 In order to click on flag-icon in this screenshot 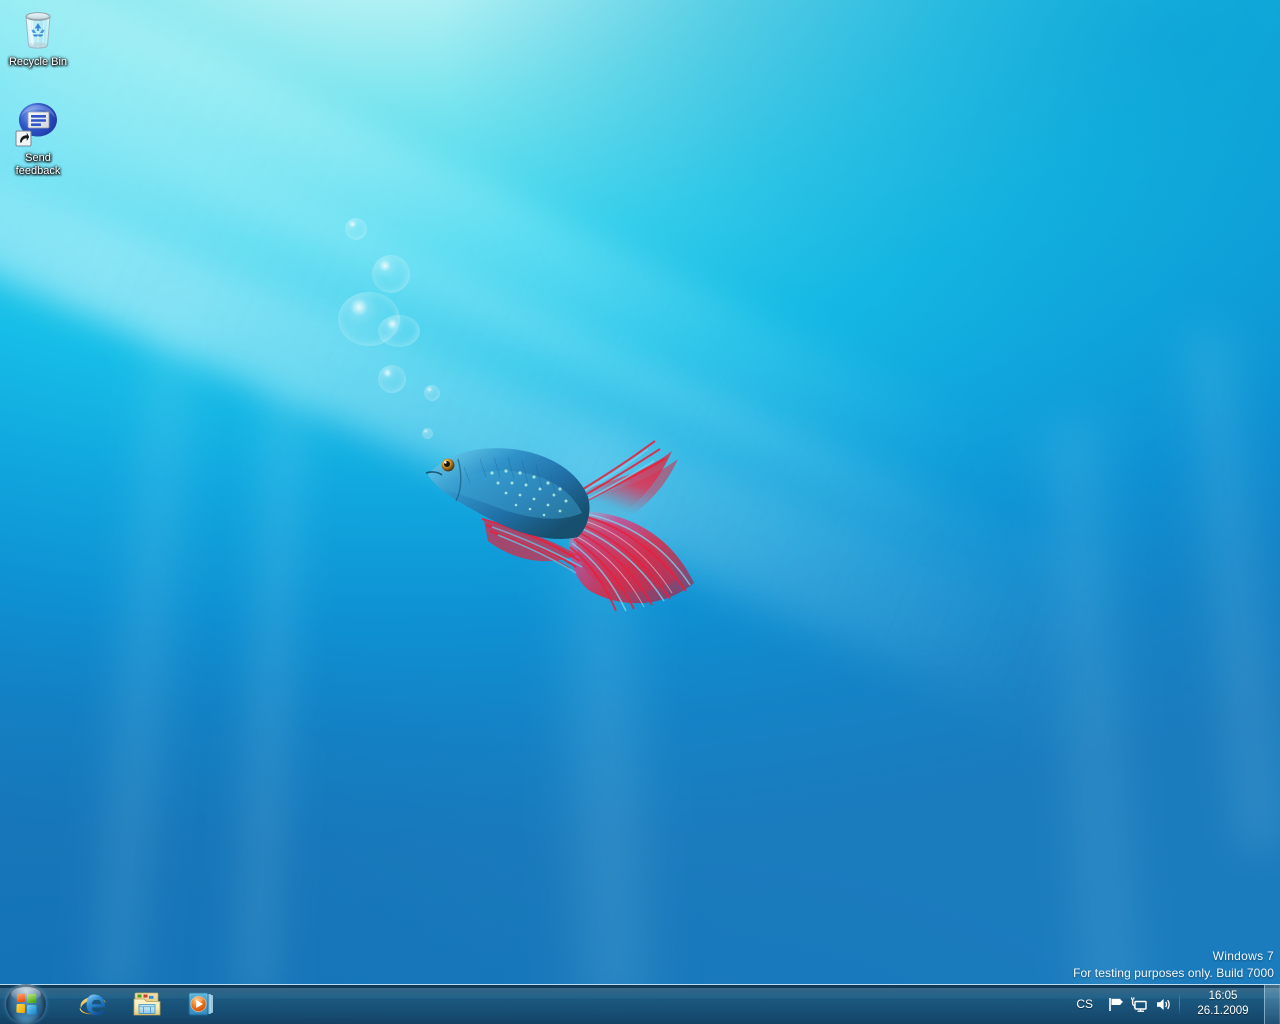, I will do `click(1115, 1004)`.